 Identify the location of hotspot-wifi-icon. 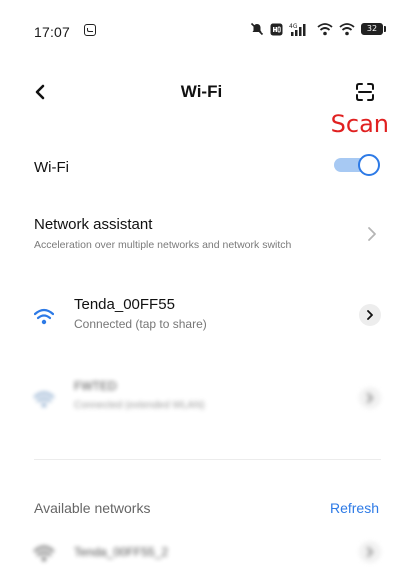
(347, 29).